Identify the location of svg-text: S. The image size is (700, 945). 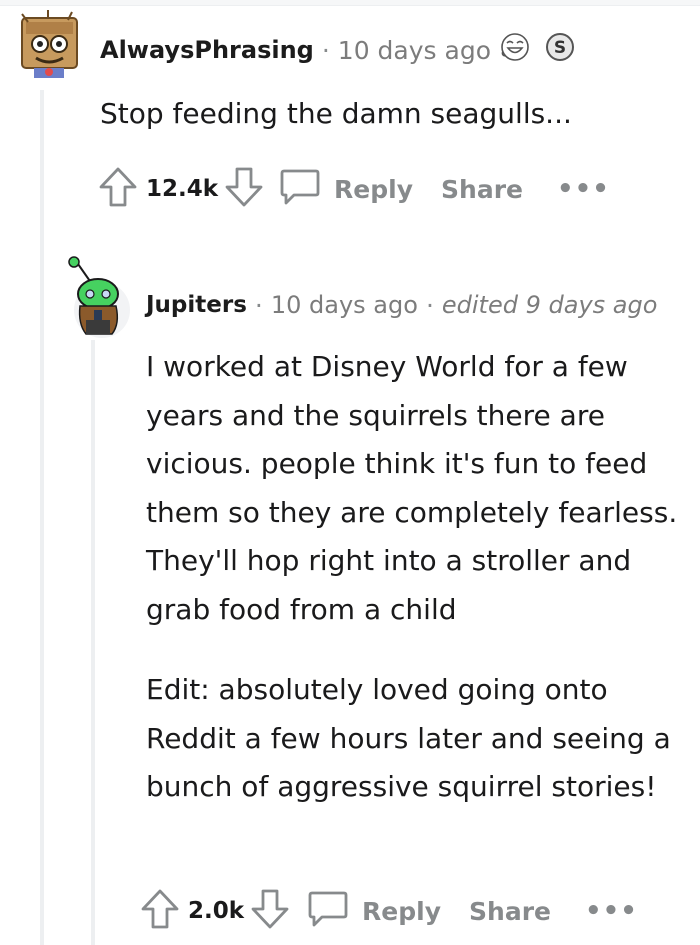
(560, 48).